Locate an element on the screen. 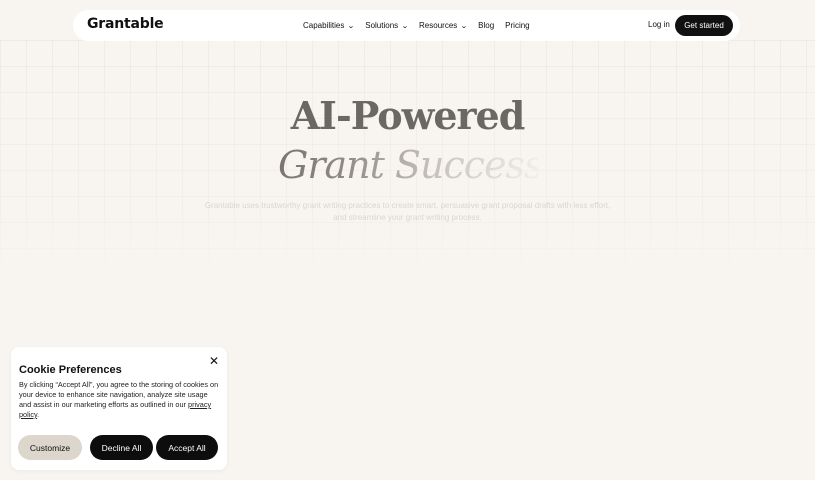  nav-item-label: Solutions is located at coordinates (382, 25).